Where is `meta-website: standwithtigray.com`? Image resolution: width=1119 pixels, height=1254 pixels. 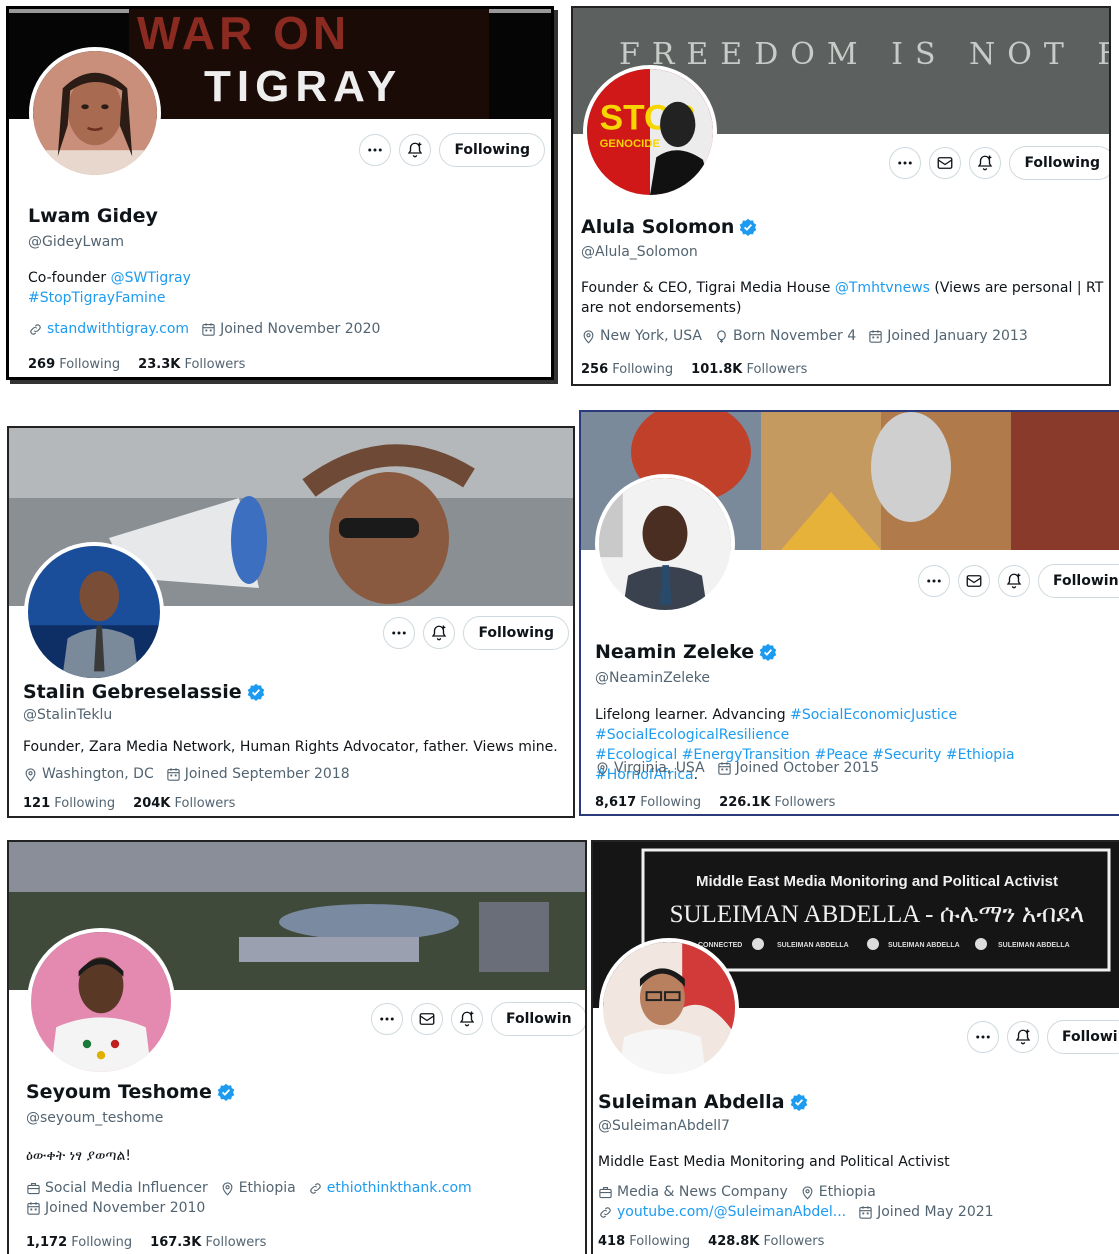
meta-website: standwithtigray.com is located at coordinates (108, 329).